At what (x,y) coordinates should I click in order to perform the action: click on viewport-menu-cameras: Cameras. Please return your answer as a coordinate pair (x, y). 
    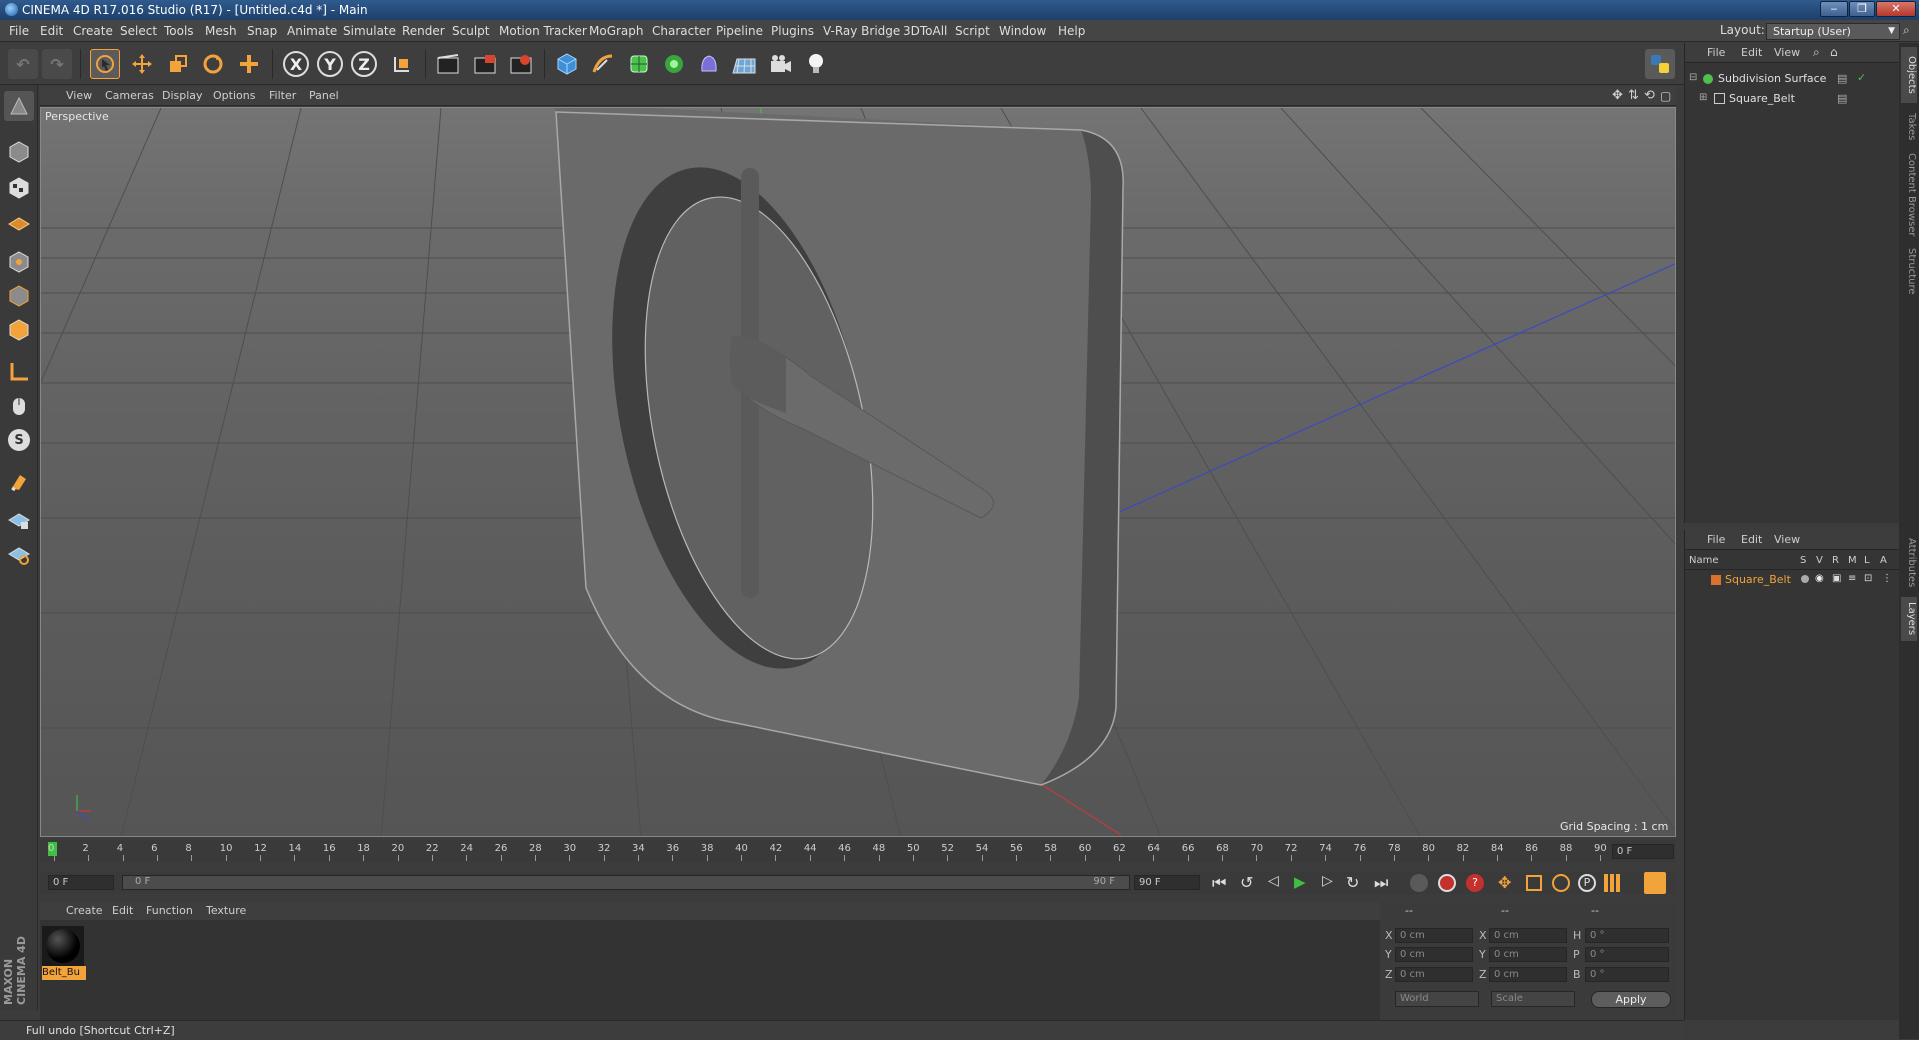
    Looking at the image, I should click on (129, 96).